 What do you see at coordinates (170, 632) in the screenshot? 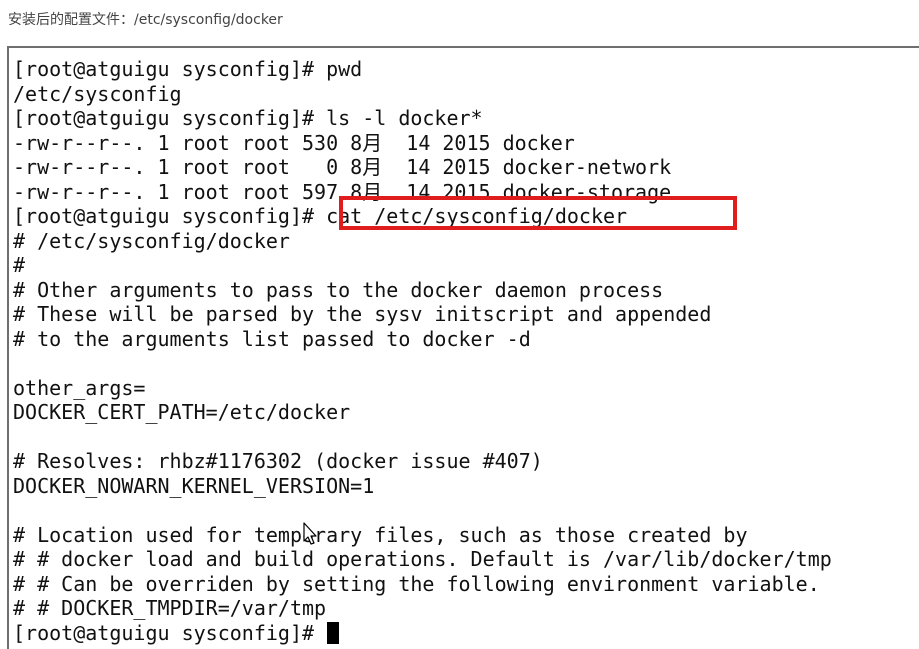
I see `terminal-prompt: [root@atguigu sysconfig]#` at bounding box center [170, 632].